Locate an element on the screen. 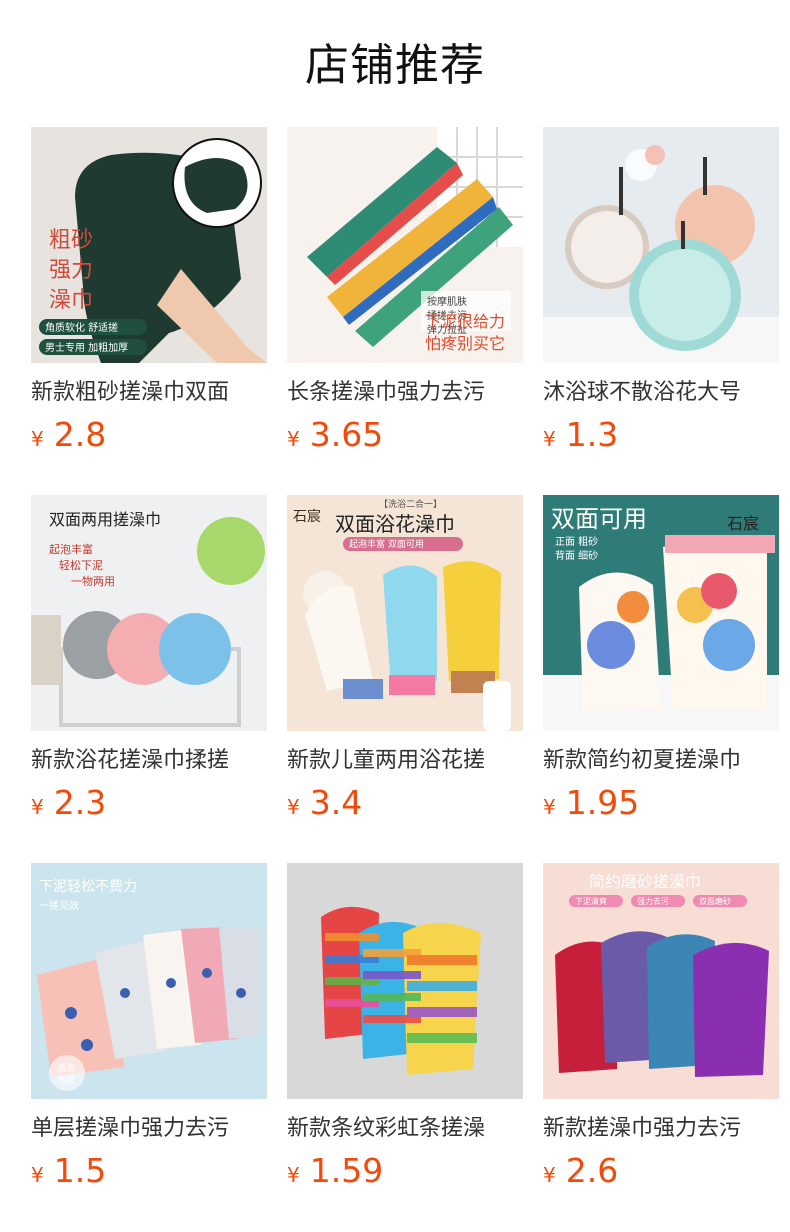 This screenshot has height=1232, width=790. svg-text: 背面 细砂 is located at coordinates (576, 555).